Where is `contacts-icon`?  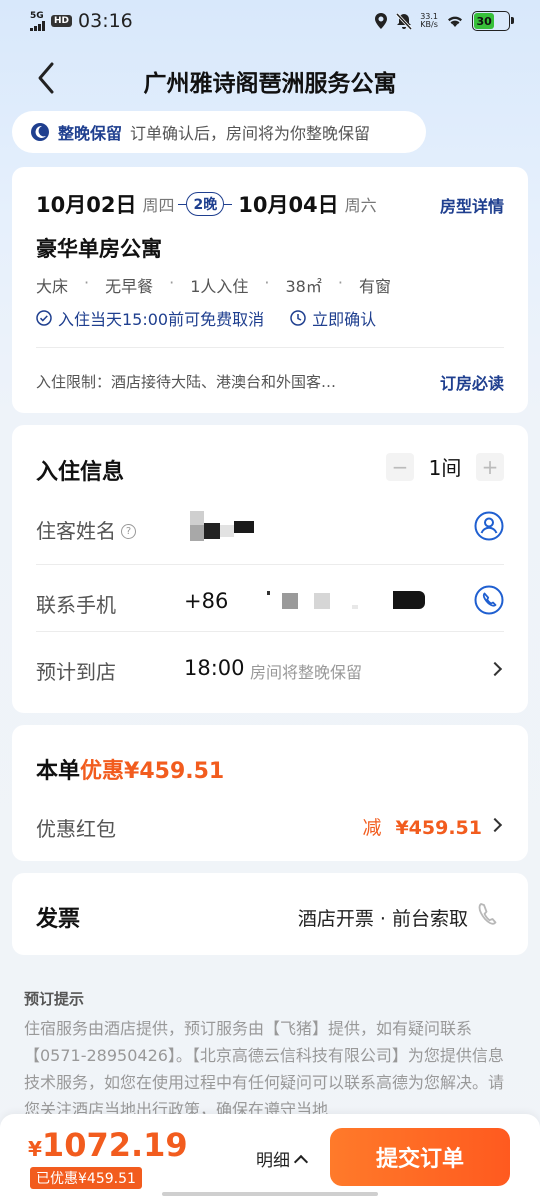 contacts-icon is located at coordinates (489, 526).